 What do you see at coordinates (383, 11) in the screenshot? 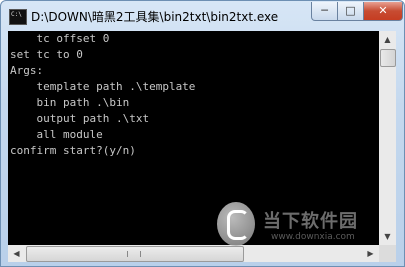
I see `close-button: ✕` at bounding box center [383, 11].